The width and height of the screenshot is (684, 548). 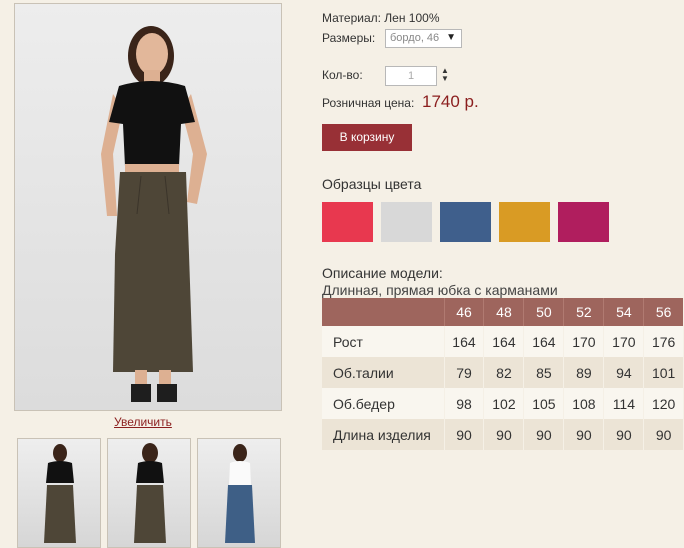 I want to click on color-swatch-grey, so click(x=406, y=222).